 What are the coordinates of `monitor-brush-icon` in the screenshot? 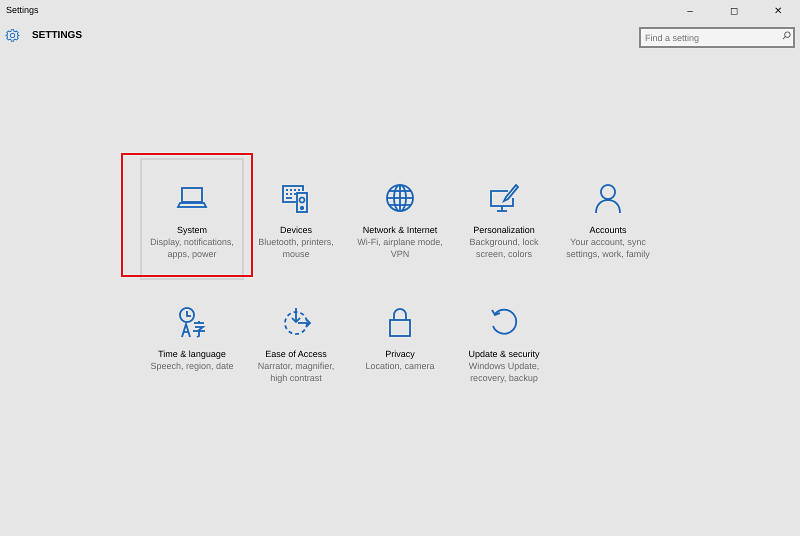 It's located at (504, 198).